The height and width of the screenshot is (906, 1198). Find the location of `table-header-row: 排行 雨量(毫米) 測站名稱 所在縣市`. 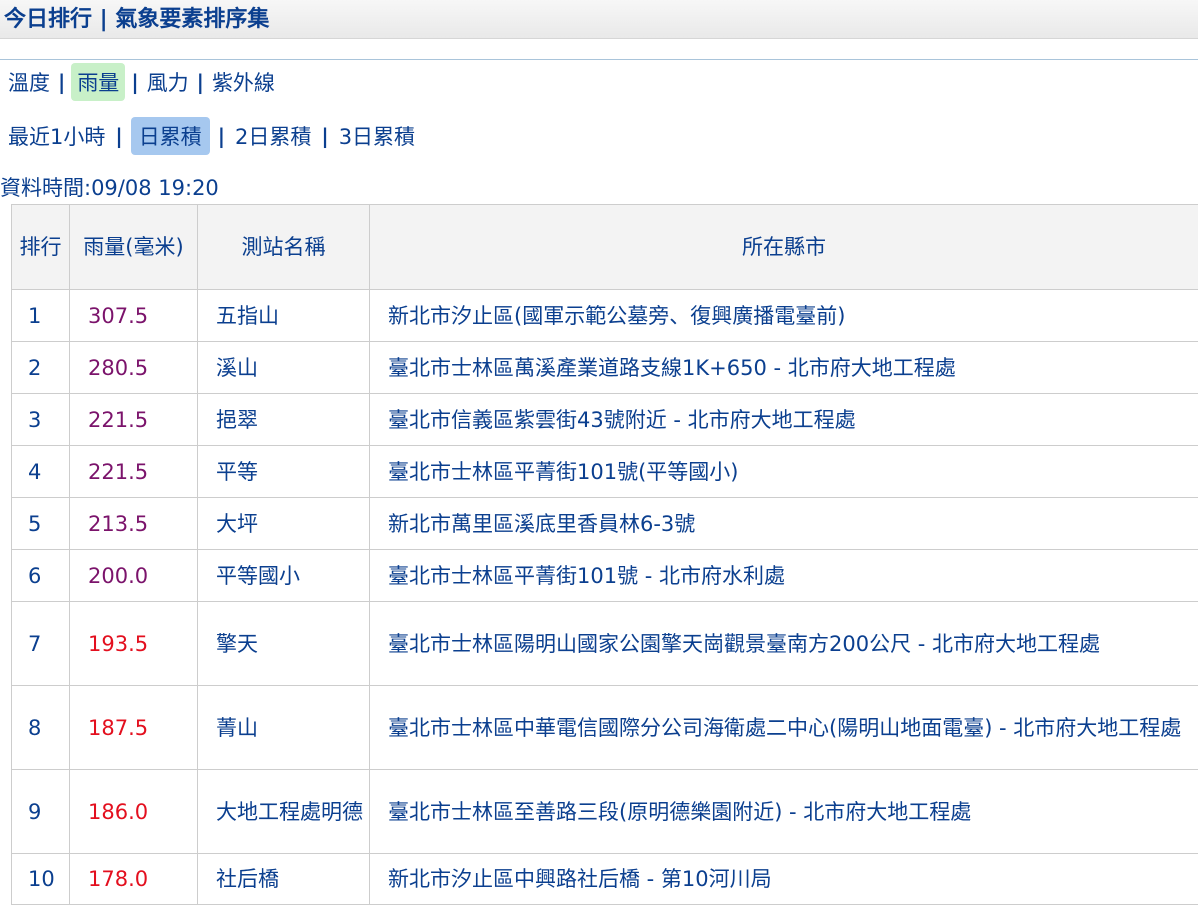

table-header-row: 排行 雨量(毫米) 測站名稱 所在縣市 is located at coordinates (604, 247).